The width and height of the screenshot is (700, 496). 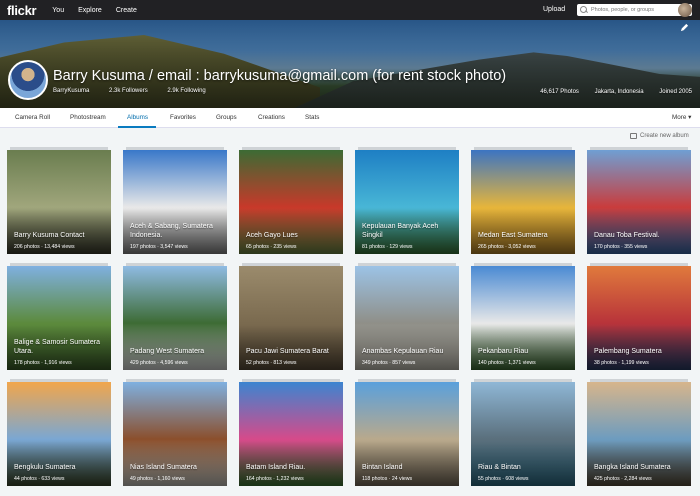 What do you see at coordinates (159, 363) in the screenshot?
I see `album-stats: 429 photos · 4,596 views` at bounding box center [159, 363].